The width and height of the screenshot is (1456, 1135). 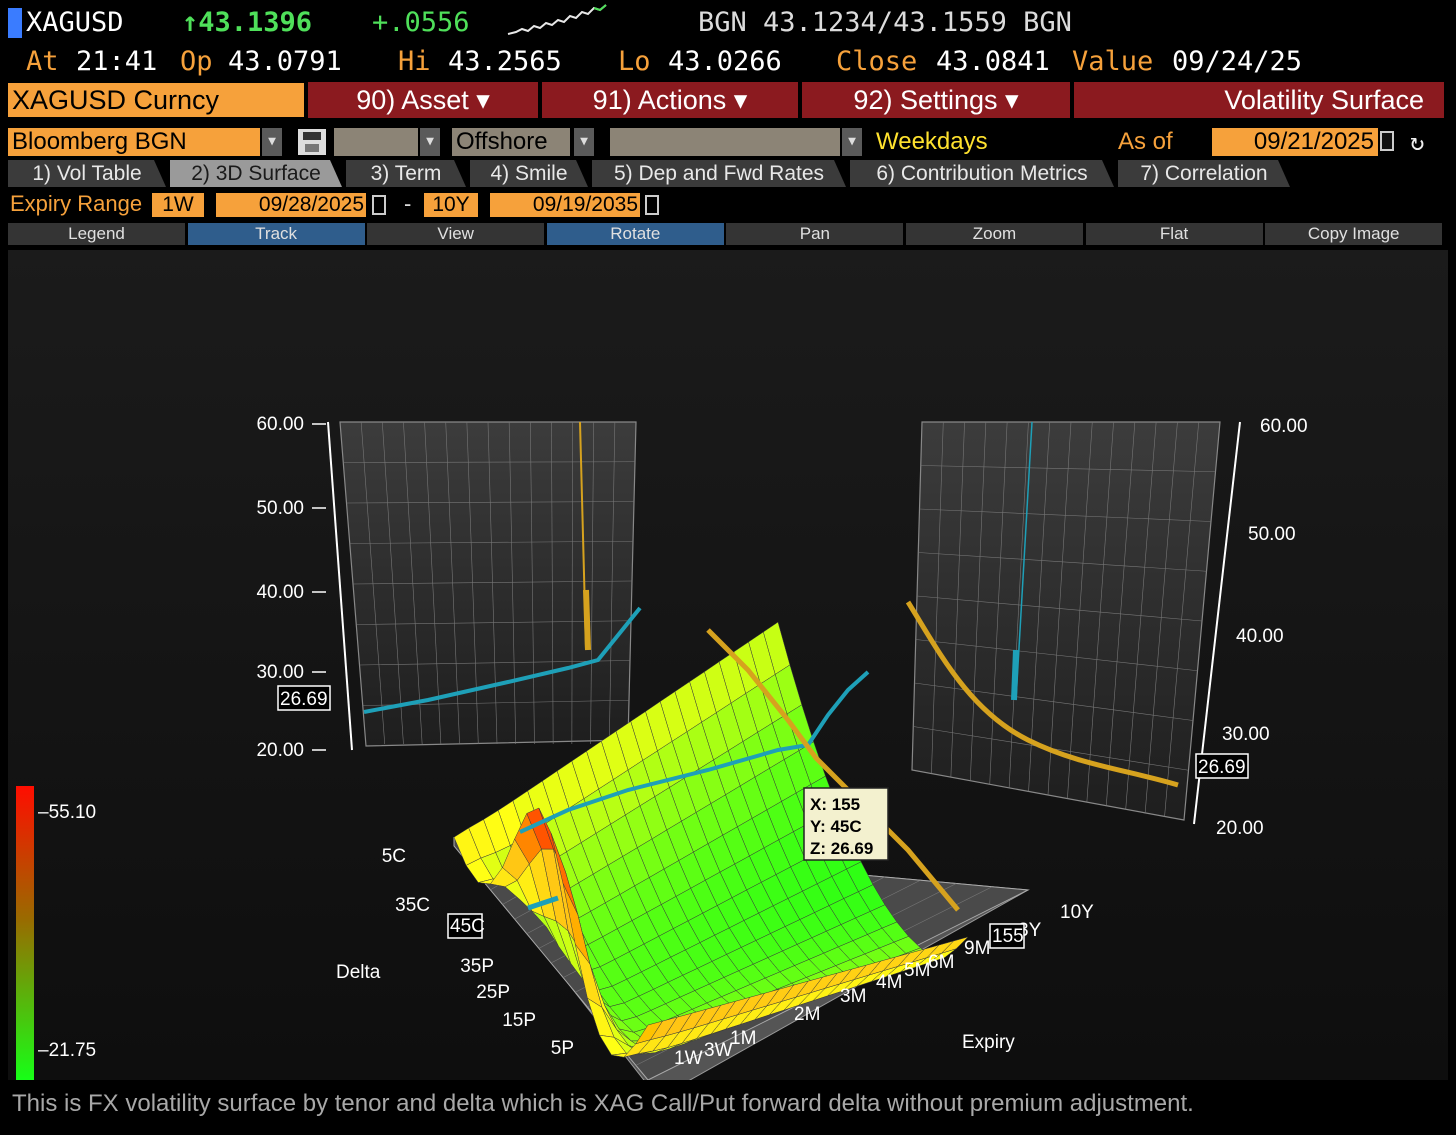 I want to click on to-calendar-icon, so click(x=652, y=205).